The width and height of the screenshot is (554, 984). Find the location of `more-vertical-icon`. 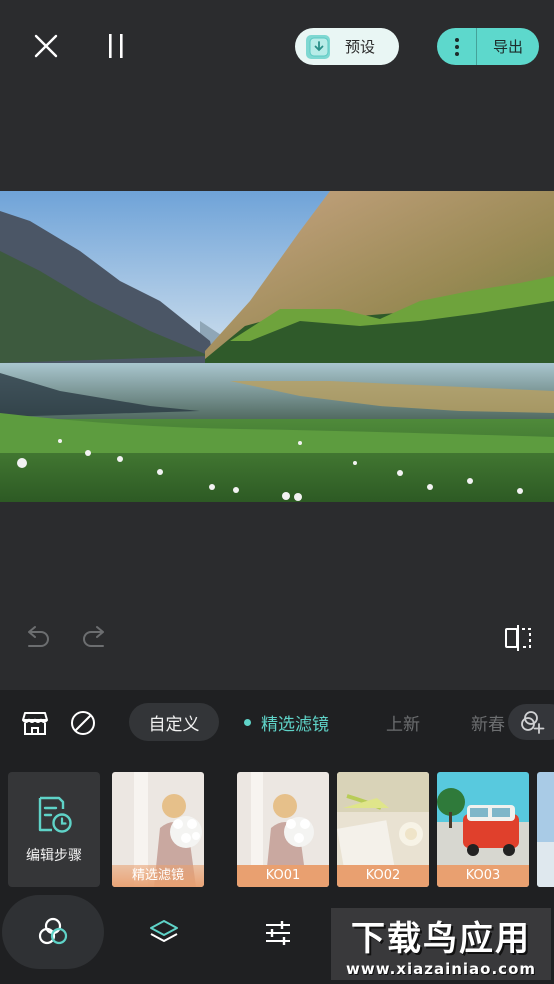

more-vertical-icon is located at coordinates (456, 46).